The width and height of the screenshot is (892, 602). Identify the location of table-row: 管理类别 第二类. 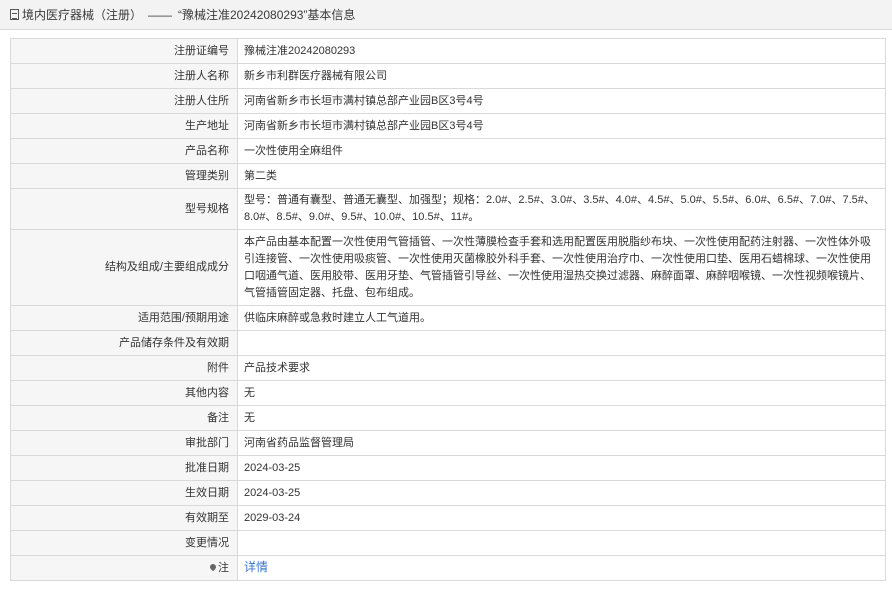
(448, 176).